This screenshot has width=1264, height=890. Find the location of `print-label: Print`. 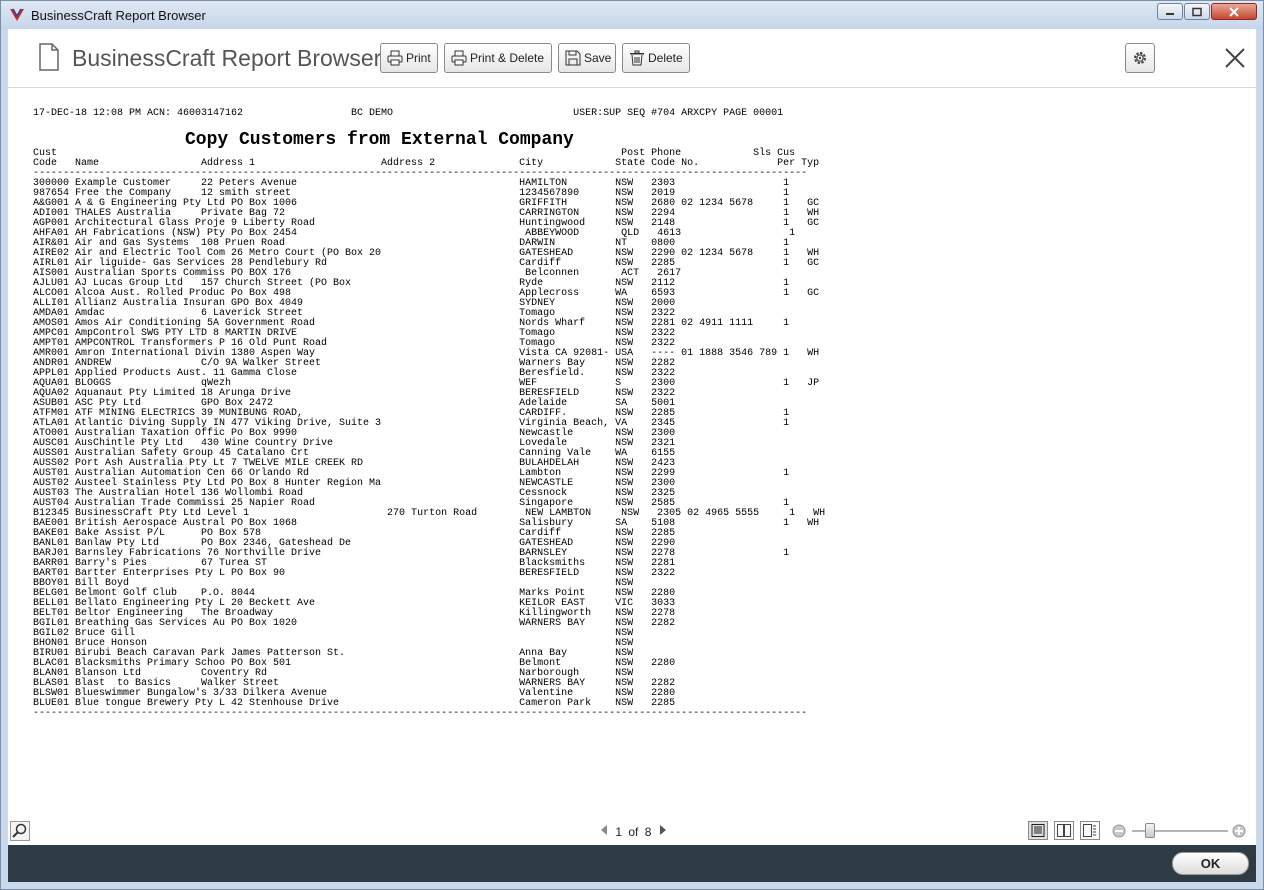

print-label: Print is located at coordinates (418, 58).